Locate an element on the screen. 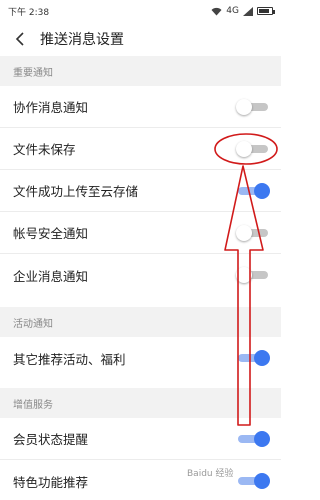  setting-label: 企业消息通知 is located at coordinates (51, 276).